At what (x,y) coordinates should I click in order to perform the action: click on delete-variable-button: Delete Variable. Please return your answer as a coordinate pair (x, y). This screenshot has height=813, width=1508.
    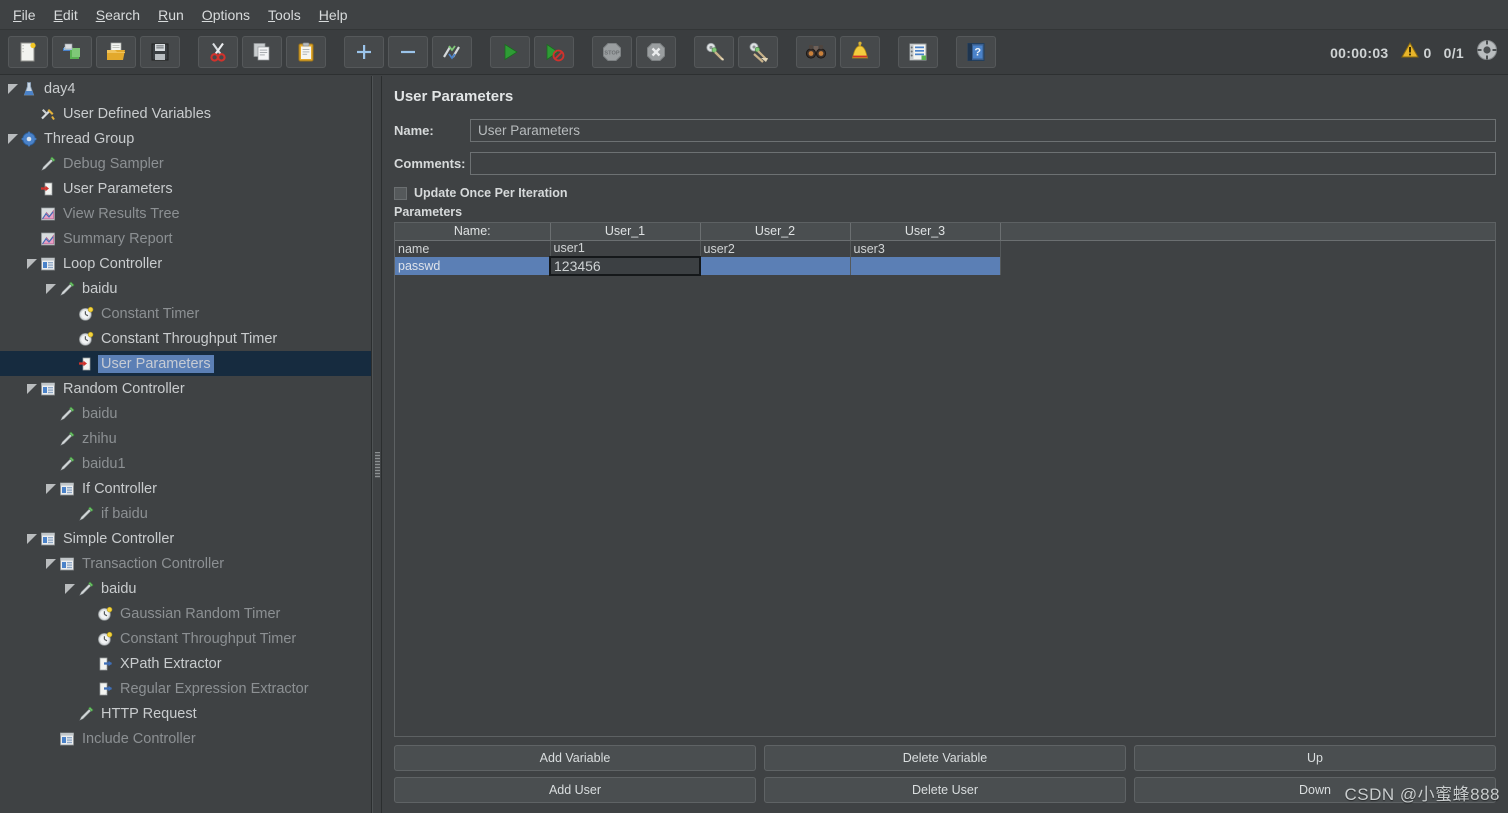
    Looking at the image, I should click on (945, 758).